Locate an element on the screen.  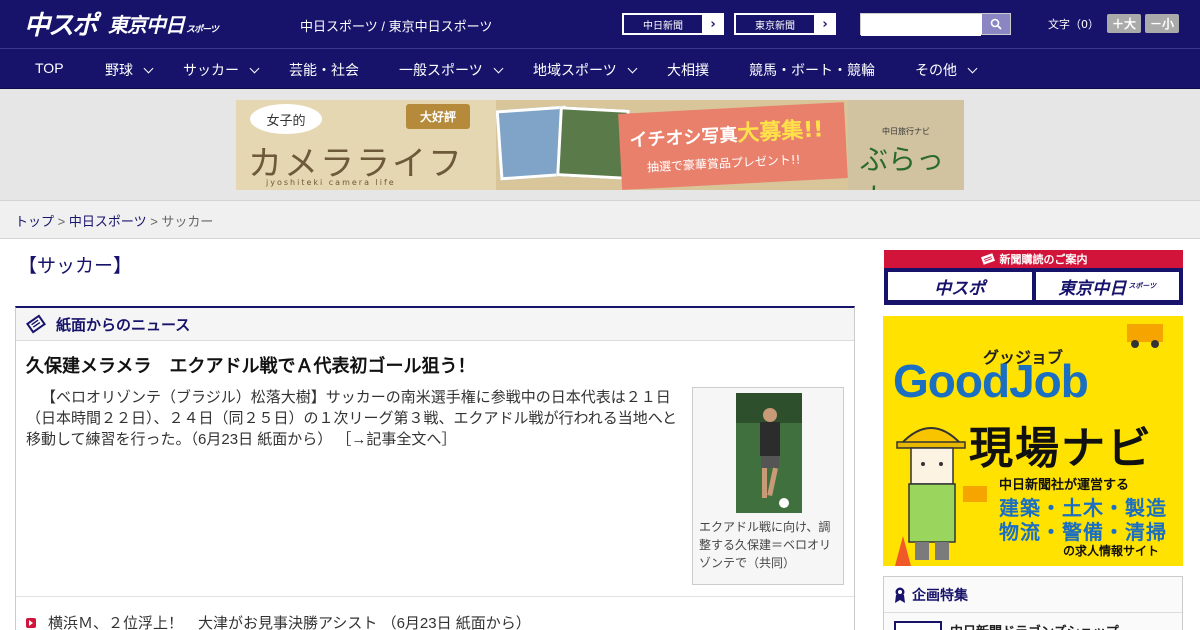
nav-top: TOP is located at coordinates (49, 68).